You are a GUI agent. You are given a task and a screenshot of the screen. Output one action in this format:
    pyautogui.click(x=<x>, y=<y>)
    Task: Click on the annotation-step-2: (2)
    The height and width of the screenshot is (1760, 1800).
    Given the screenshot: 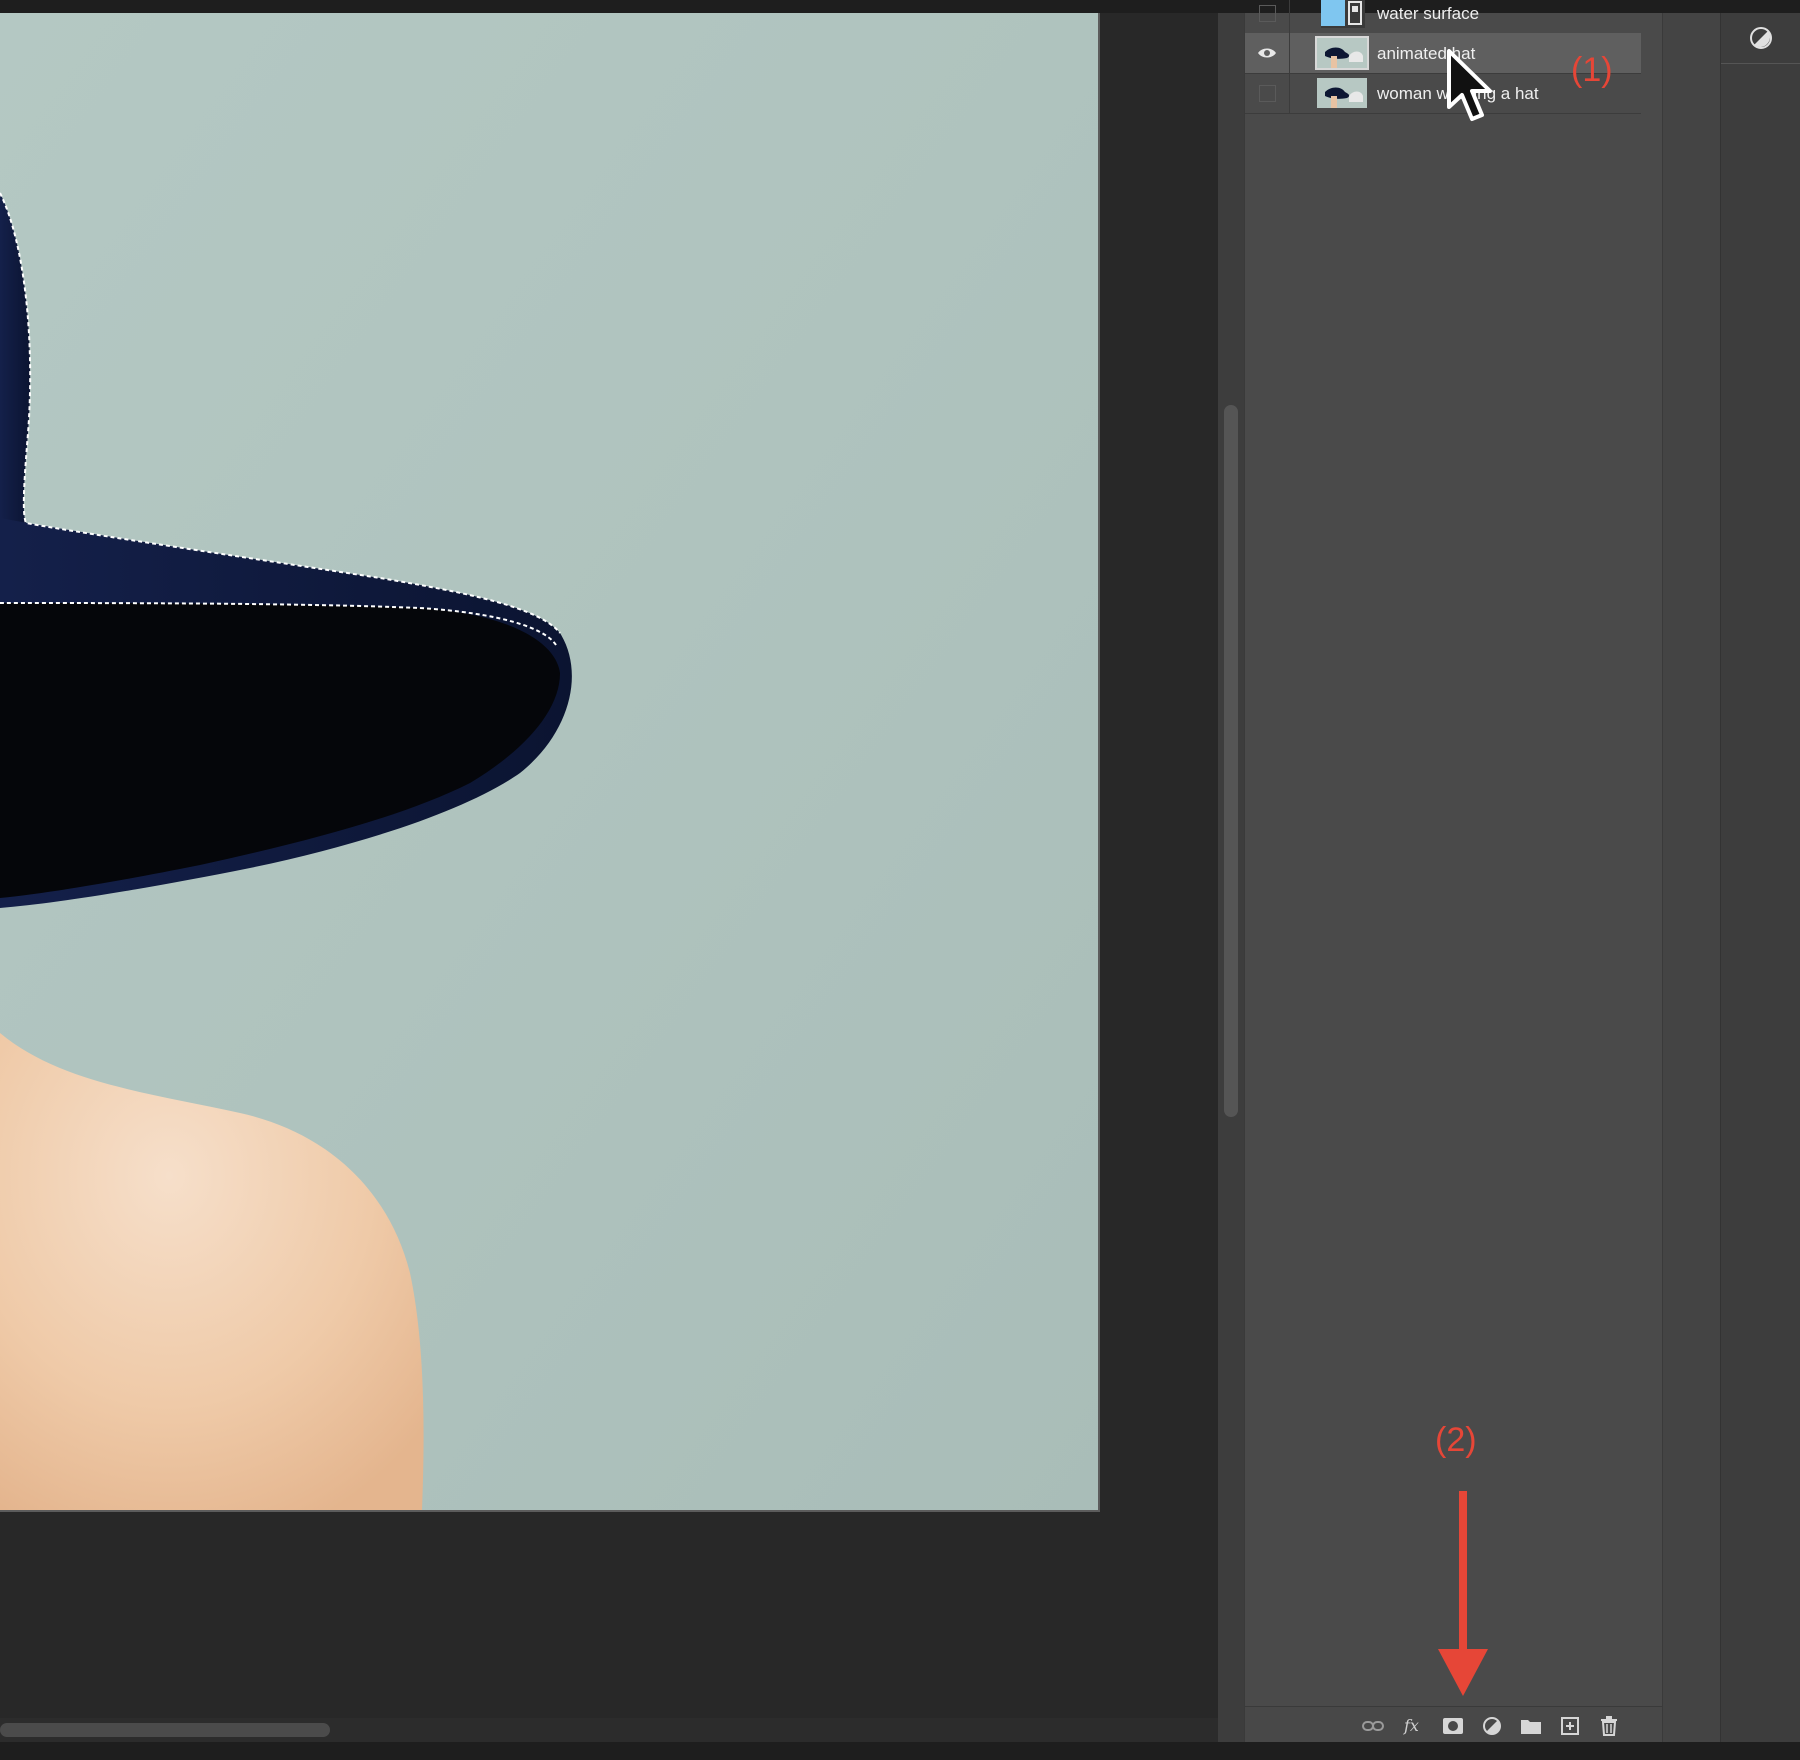 What is the action you would take?
    pyautogui.click(x=1456, y=1440)
    